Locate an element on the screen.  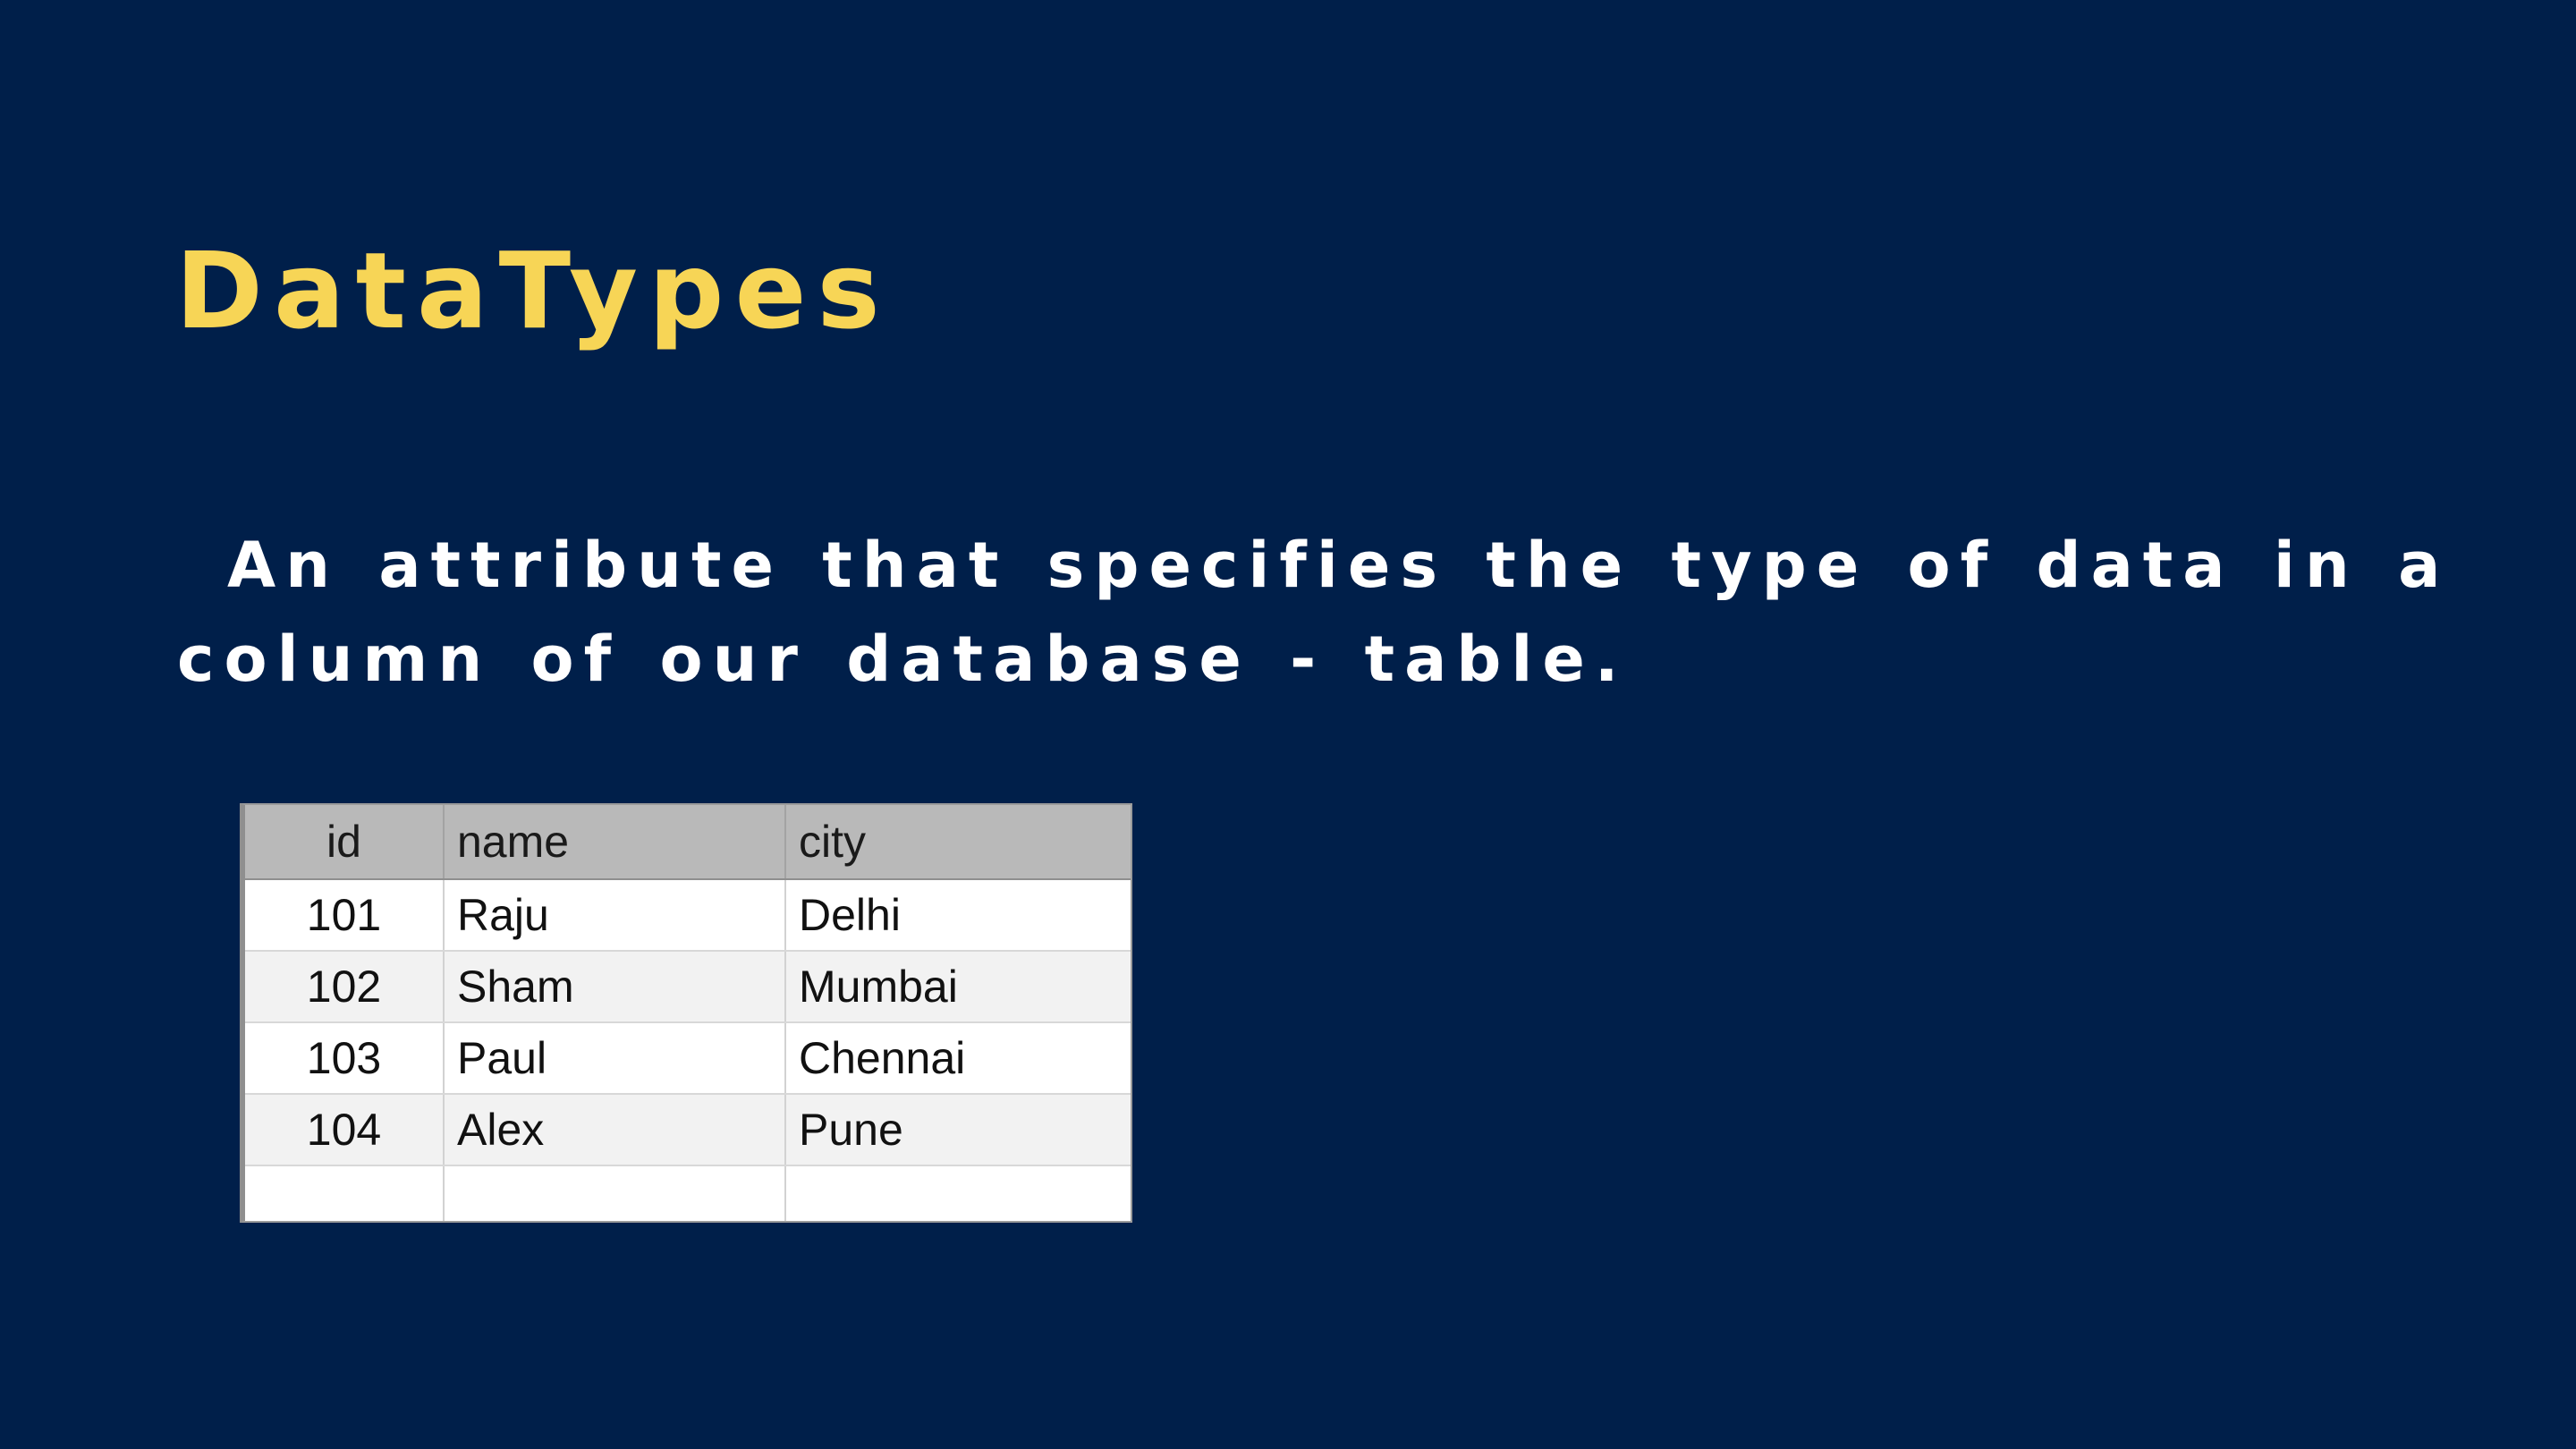
table-cell-id: 104 is located at coordinates (345, 1130).